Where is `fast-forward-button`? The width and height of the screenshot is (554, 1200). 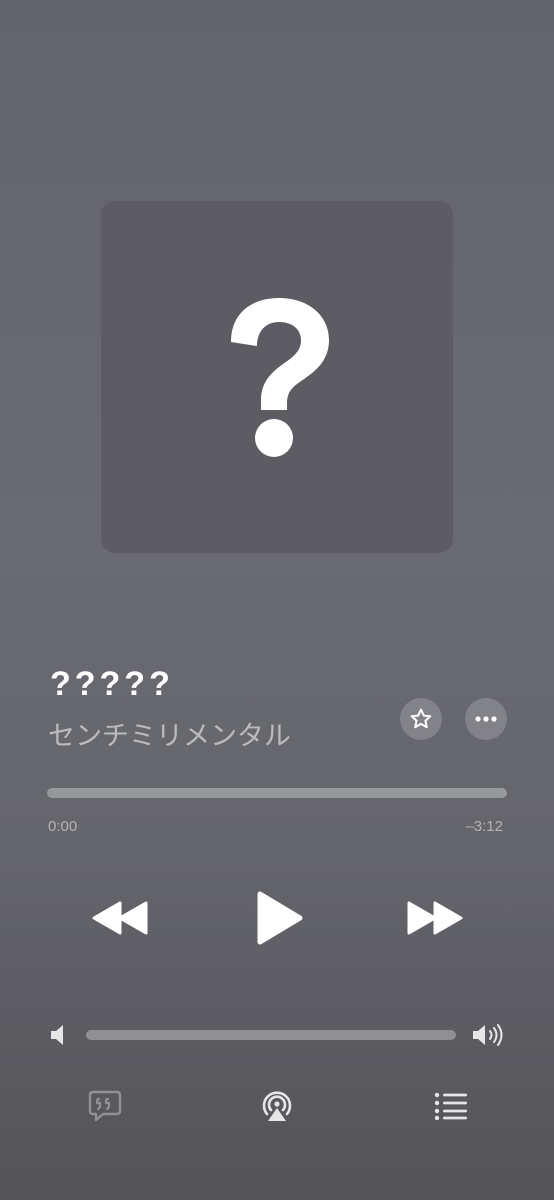
fast-forward-button is located at coordinates (435, 918).